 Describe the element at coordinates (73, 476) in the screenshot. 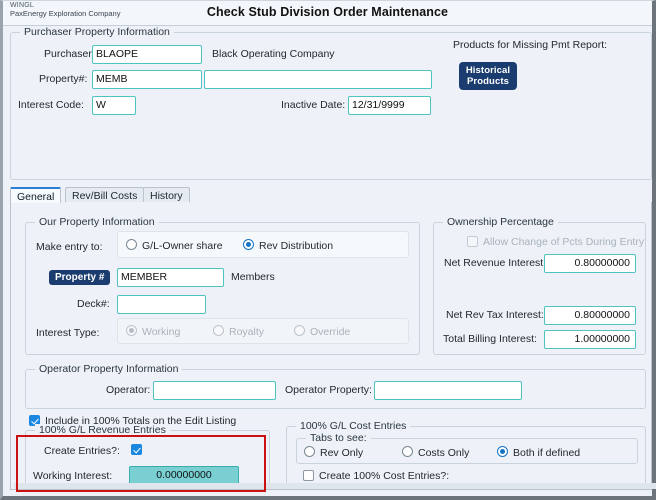

I see `working-interest-label: Working Interest:` at that location.